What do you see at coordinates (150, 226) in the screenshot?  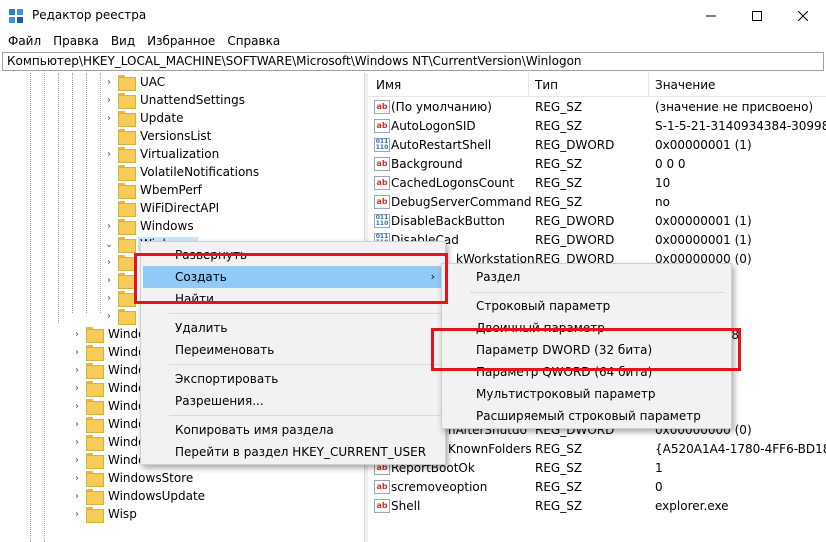 I see `tree-node-windows: › Windows` at bounding box center [150, 226].